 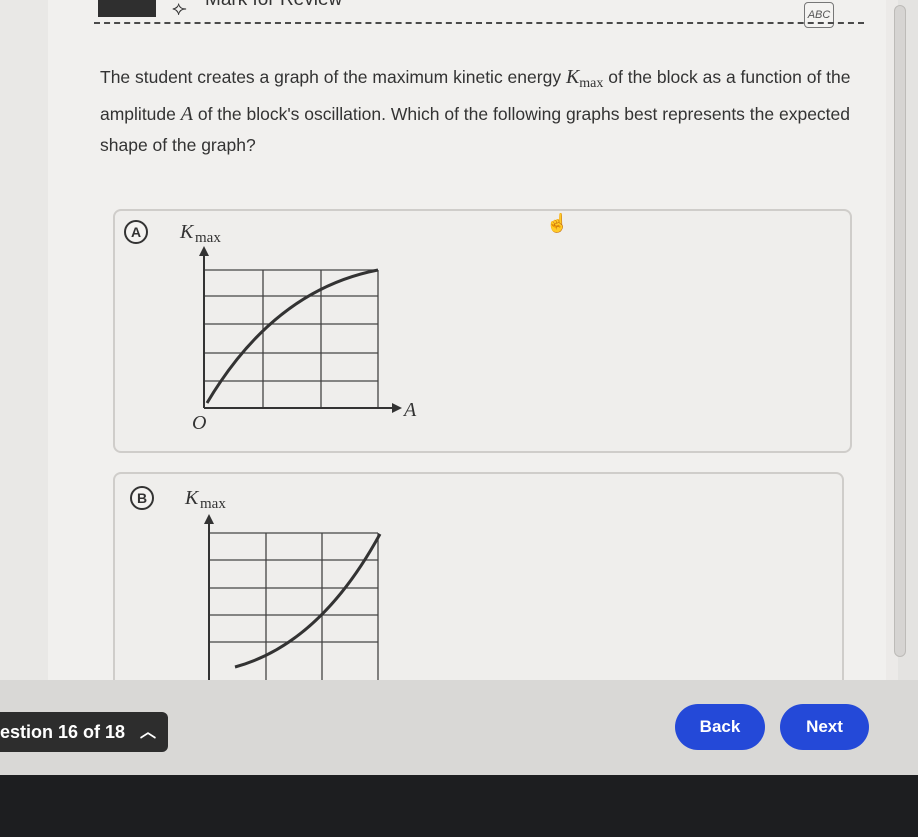 I want to click on option-b-letter: B, so click(x=142, y=498).